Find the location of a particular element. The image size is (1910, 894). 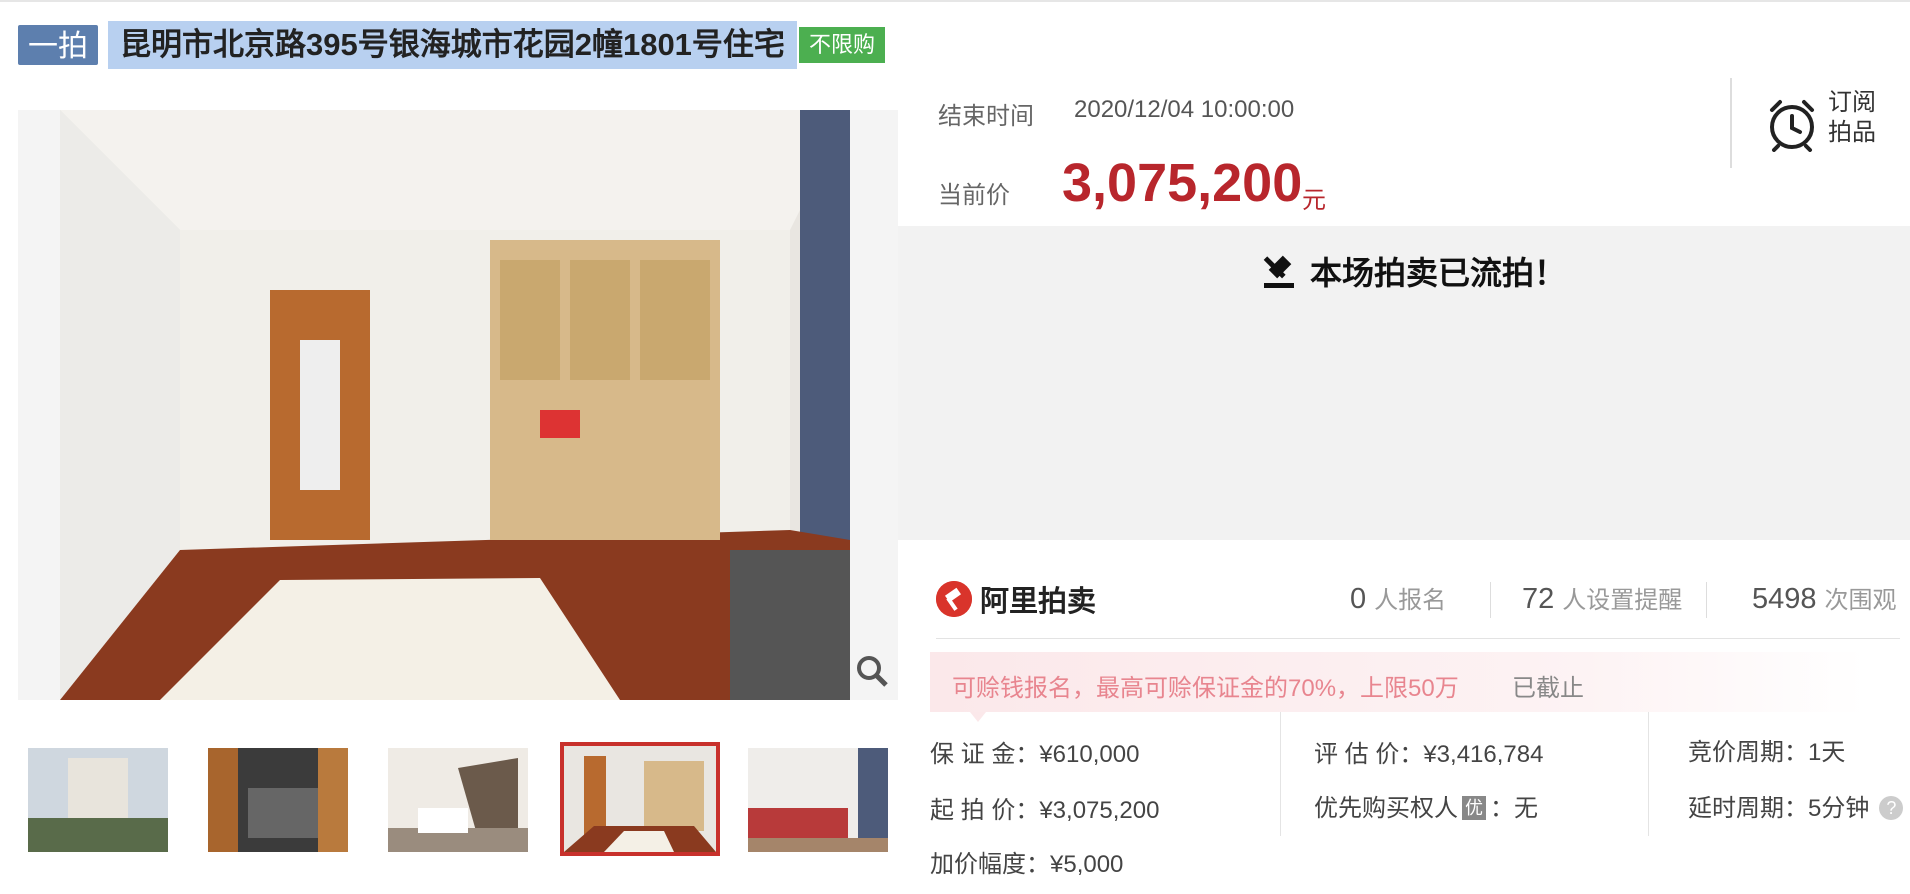

subscribe-label-line1: 订阅 is located at coordinates (1852, 102).